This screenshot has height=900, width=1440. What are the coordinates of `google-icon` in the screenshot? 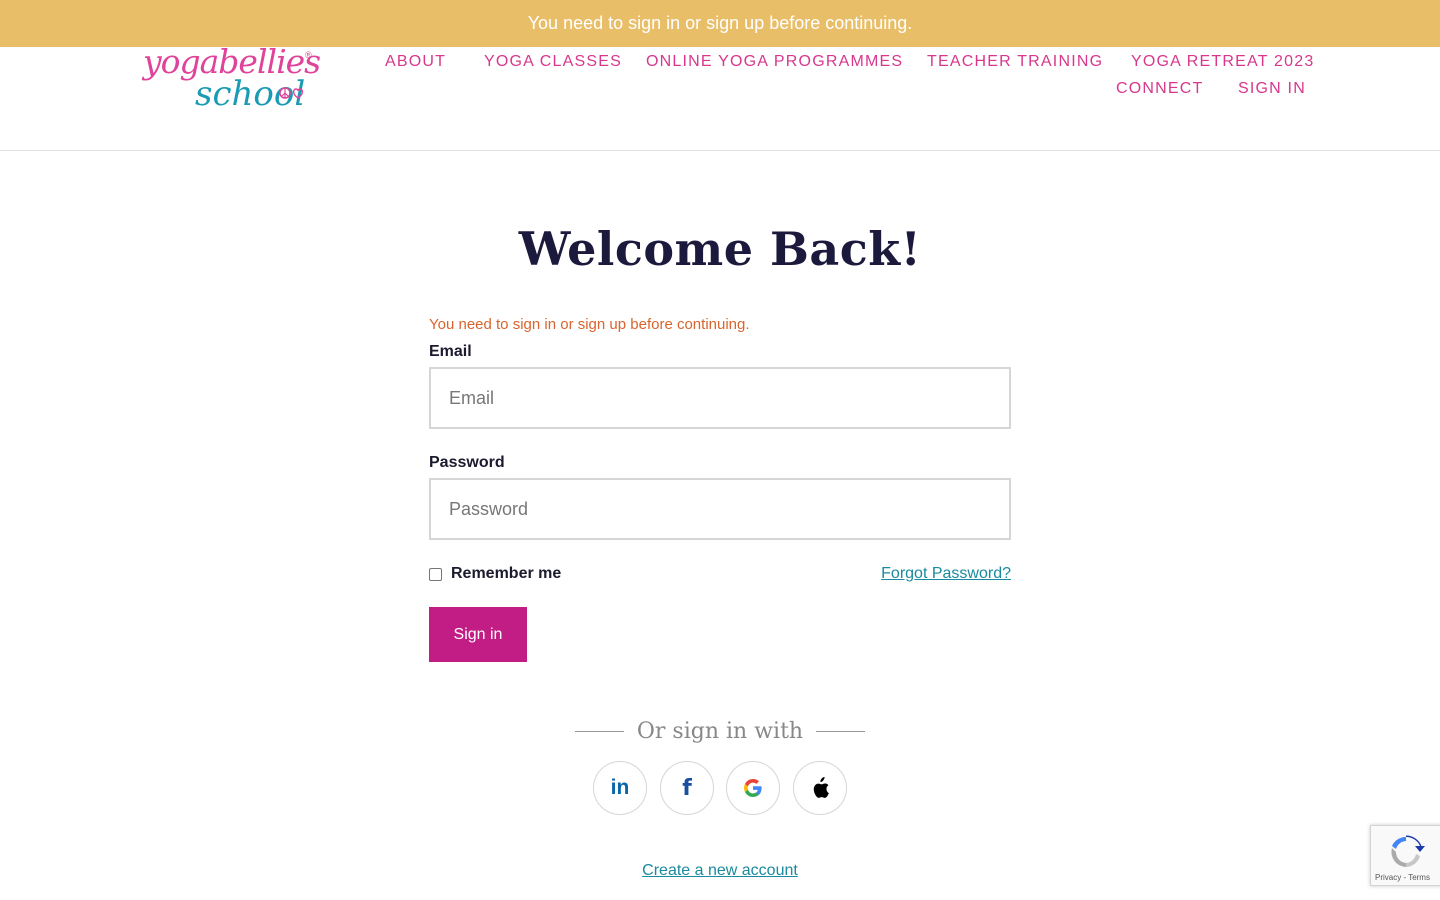 It's located at (753, 788).